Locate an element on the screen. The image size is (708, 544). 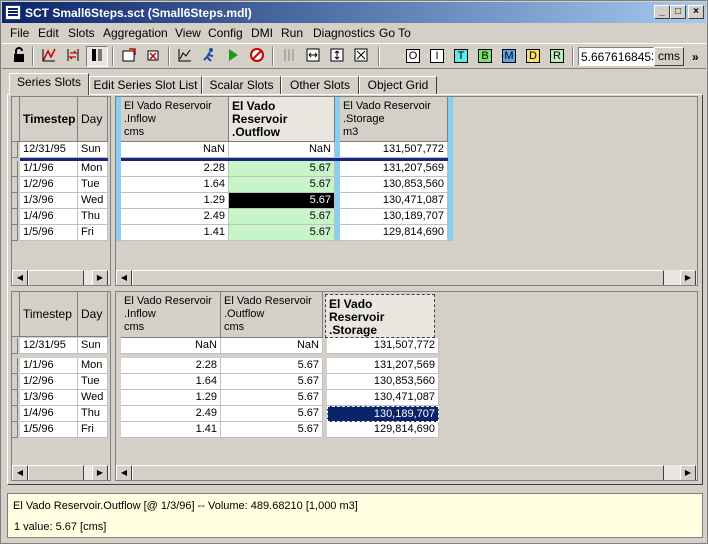
menu-slots: Slots is located at coordinates (81, 33).